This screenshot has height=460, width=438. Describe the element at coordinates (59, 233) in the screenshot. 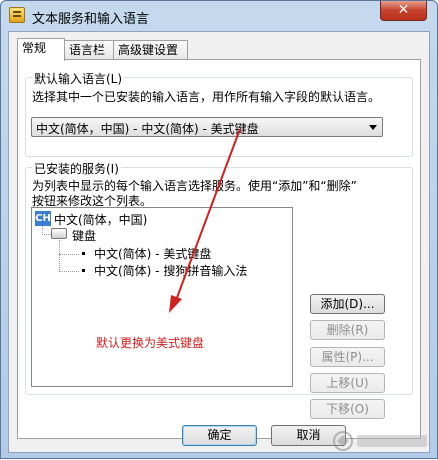

I see `keyboard-icon` at that location.